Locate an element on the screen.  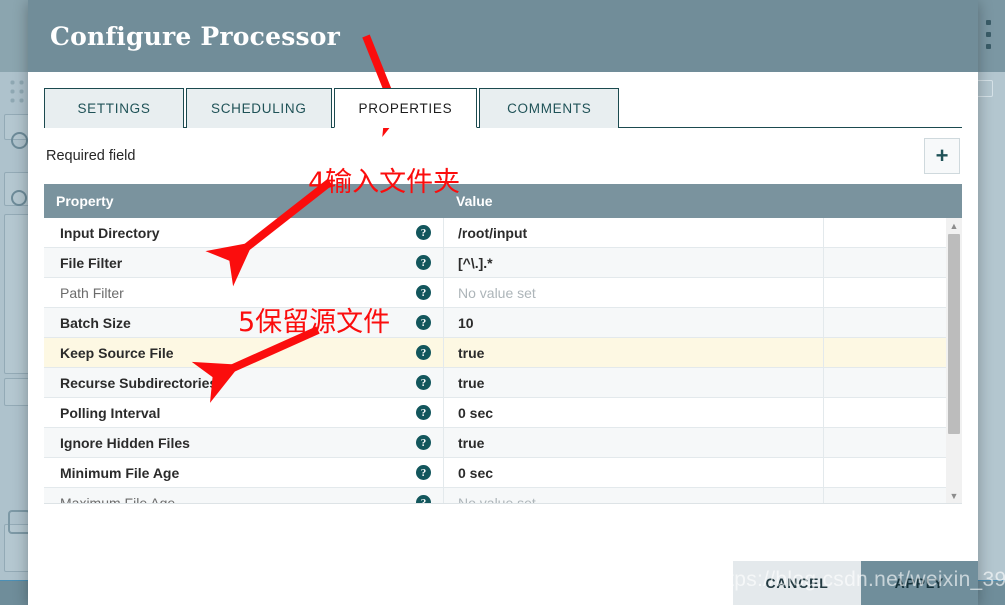
property-cell: Polling Interval? is located at coordinates (244, 412).